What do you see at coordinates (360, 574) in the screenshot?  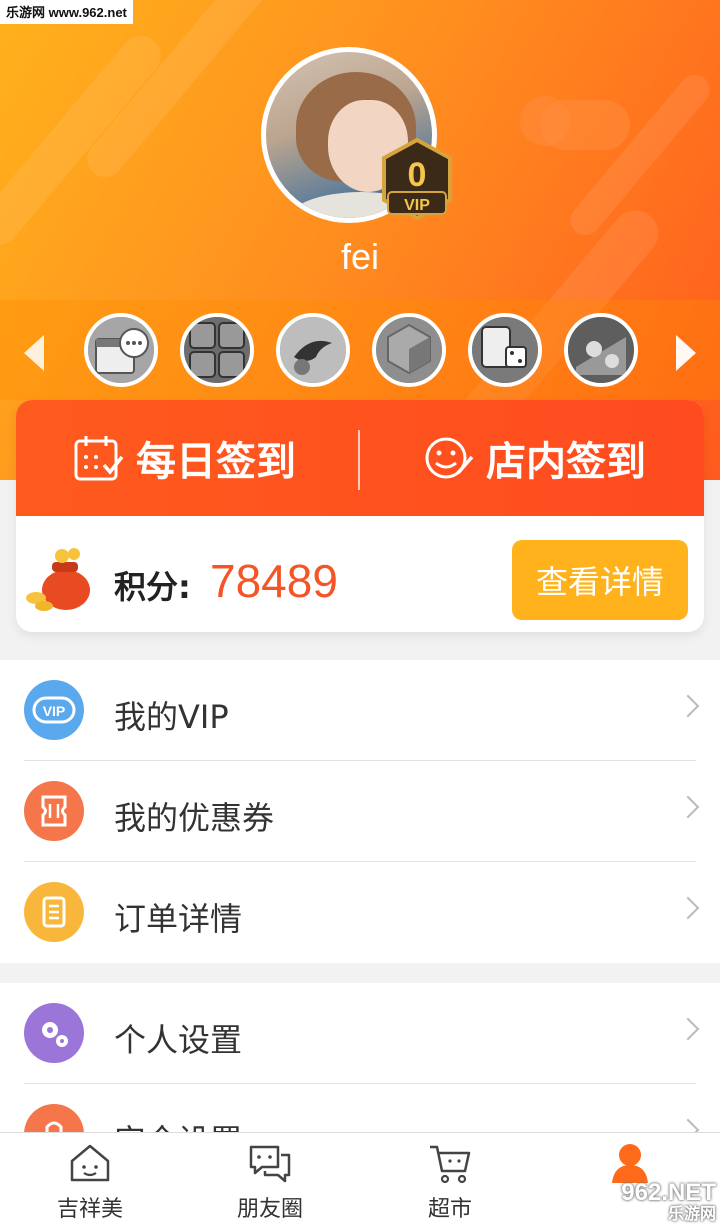 I see `points-row: 积分: 78489 查看详情` at bounding box center [360, 574].